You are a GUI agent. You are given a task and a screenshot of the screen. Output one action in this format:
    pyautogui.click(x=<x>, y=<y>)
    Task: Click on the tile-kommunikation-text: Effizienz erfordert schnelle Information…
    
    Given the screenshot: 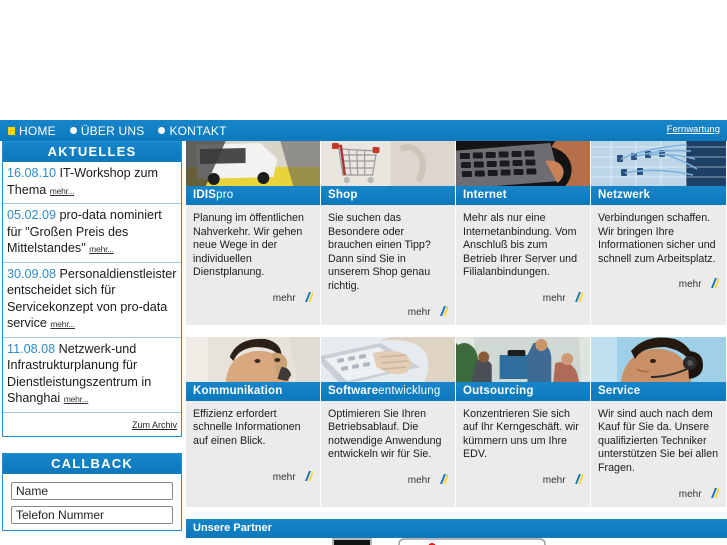 What is the action you would take?
    pyautogui.click(x=247, y=427)
    